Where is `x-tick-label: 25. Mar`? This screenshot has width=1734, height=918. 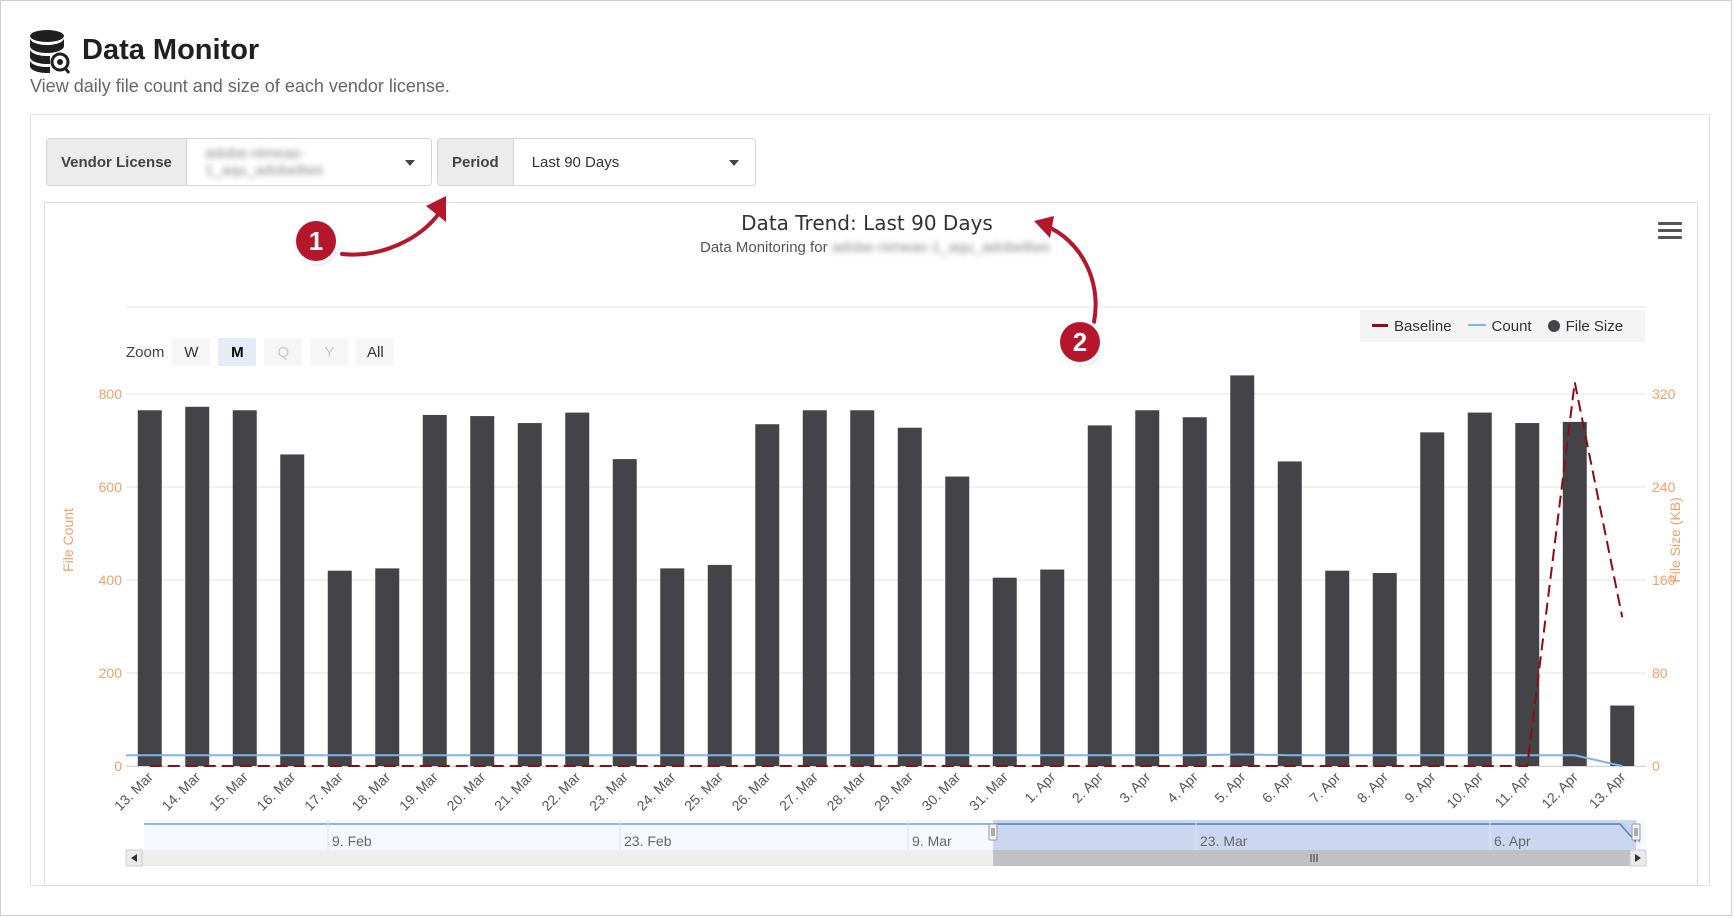
x-tick-label: 25. Mar is located at coordinates (703, 791).